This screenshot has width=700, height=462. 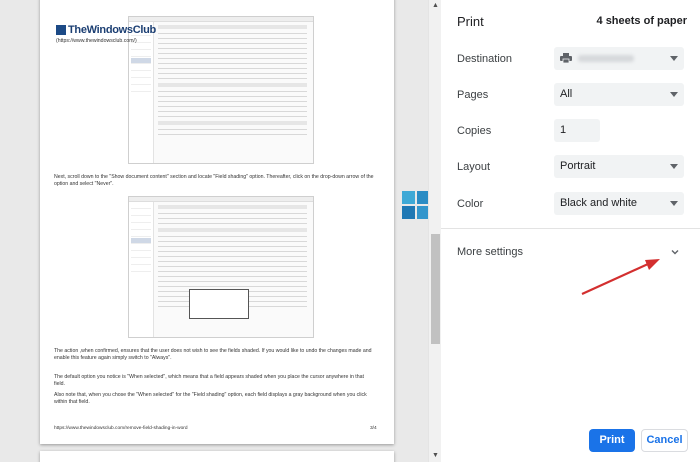 I want to click on scroll-thumb, so click(x=435, y=289).